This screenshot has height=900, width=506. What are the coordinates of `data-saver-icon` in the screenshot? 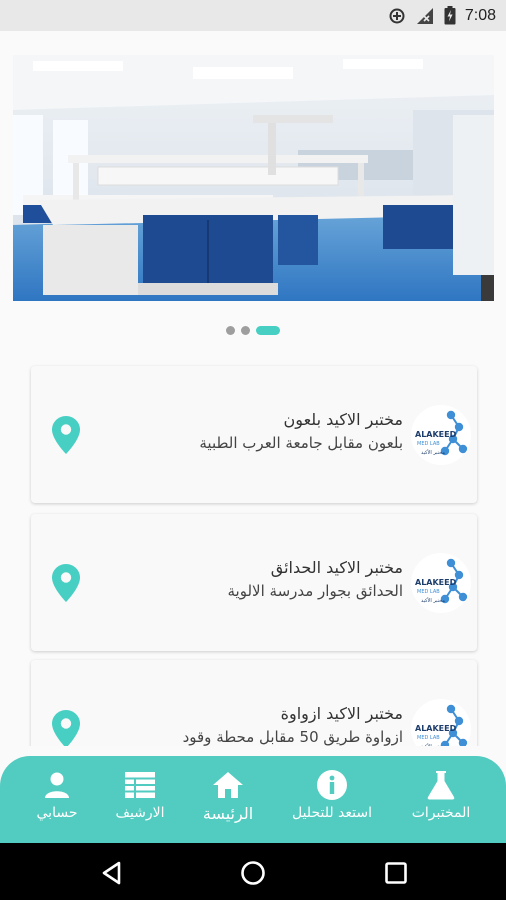 It's located at (397, 16).